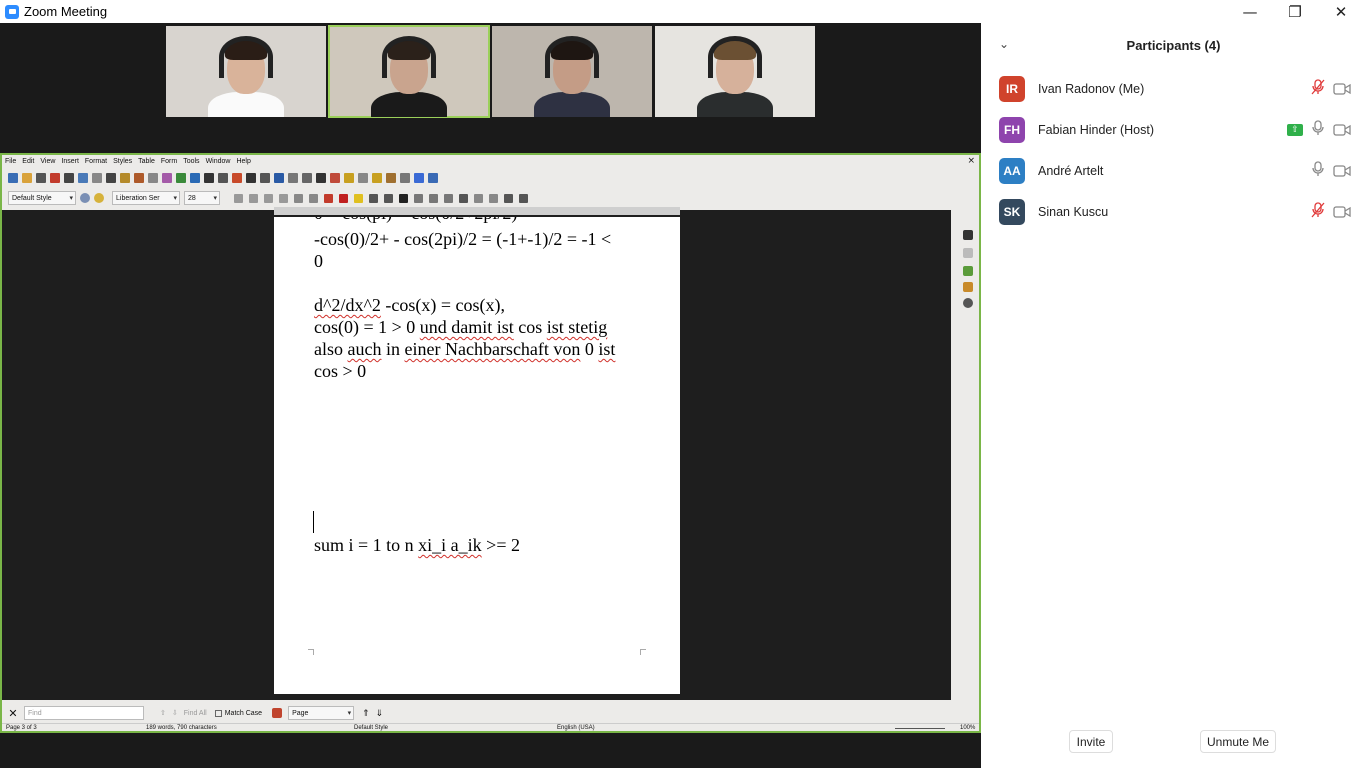 This screenshot has height=768, width=1366. What do you see at coordinates (202, 198) in the screenshot?
I see `font-size-select: 28` at bounding box center [202, 198].